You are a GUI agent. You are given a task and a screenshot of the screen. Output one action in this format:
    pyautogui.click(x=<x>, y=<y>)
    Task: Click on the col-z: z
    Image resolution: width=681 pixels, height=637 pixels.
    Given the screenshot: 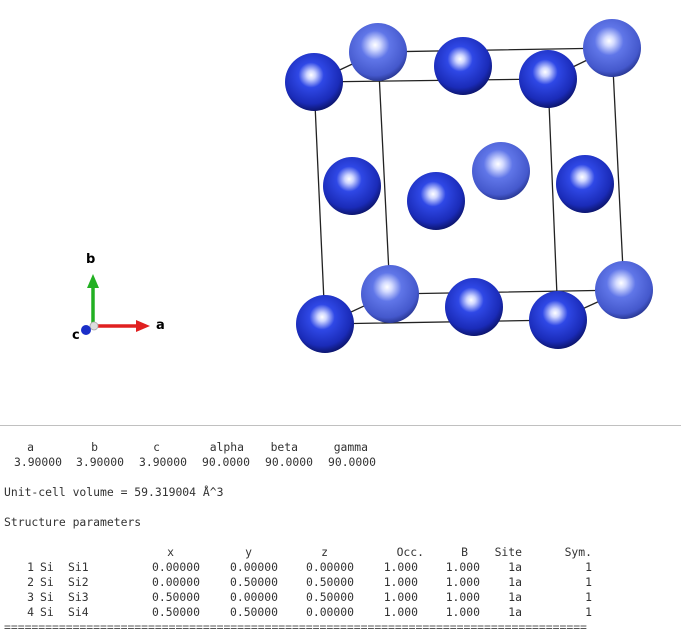 What is the action you would take?
    pyautogui.click(x=324, y=552)
    